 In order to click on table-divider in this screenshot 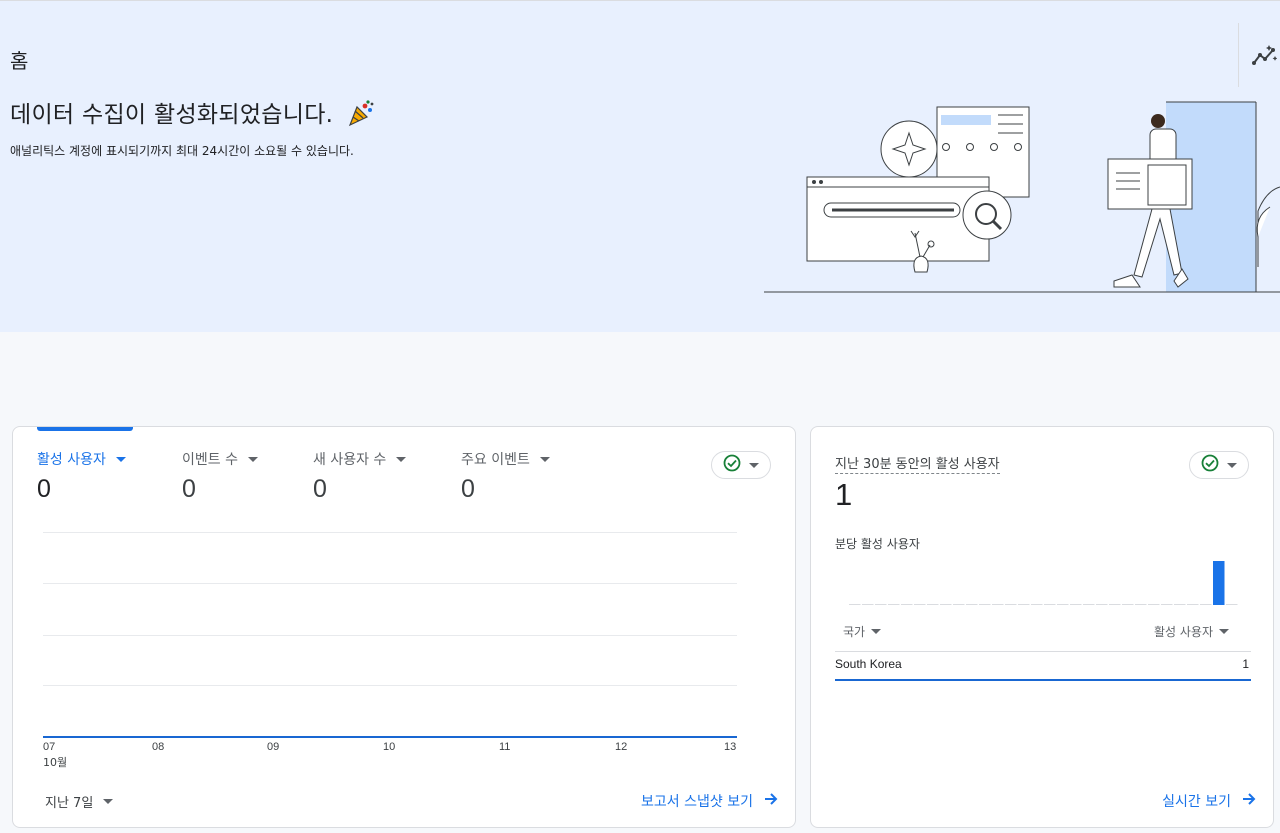, I will do `click(1043, 651)`.